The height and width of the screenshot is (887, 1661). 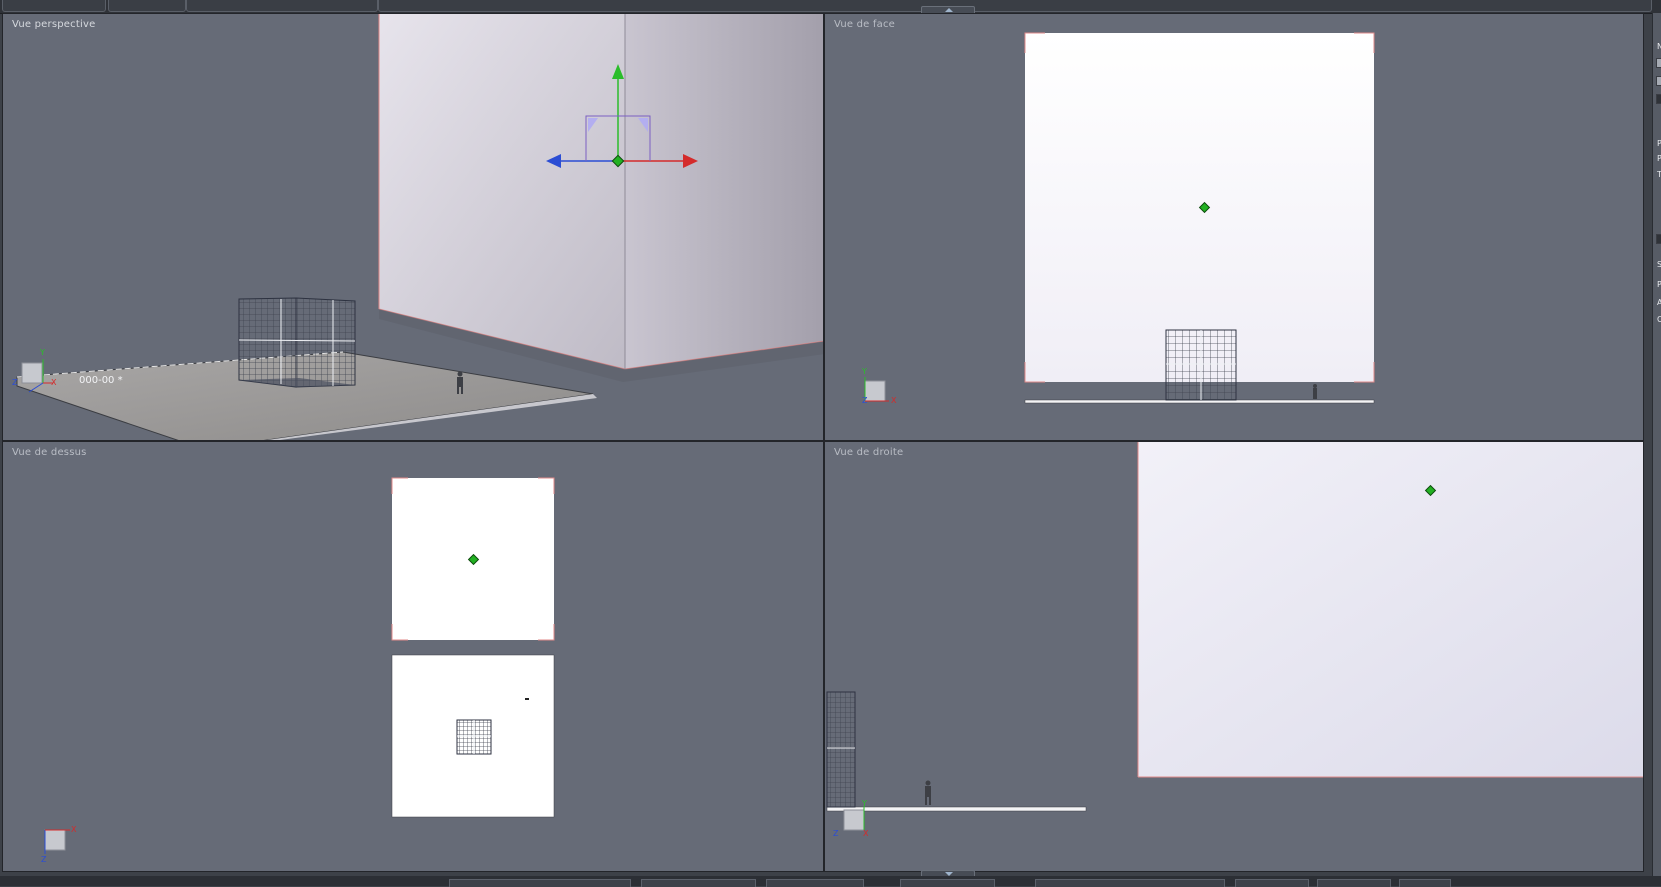 What do you see at coordinates (1659, 158) in the screenshot?
I see `panel-glyph-3: P` at bounding box center [1659, 158].